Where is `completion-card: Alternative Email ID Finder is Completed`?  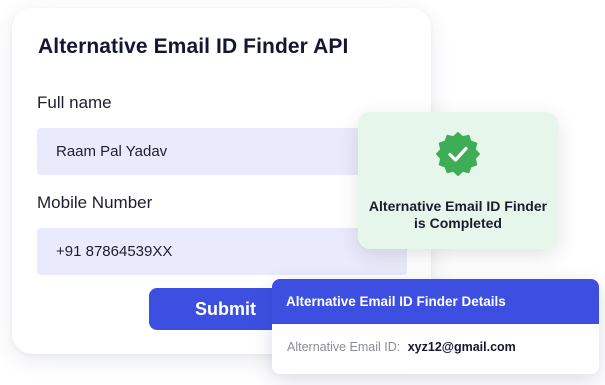 completion-card: Alternative Email ID Finder is Completed is located at coordinates (458, 180).